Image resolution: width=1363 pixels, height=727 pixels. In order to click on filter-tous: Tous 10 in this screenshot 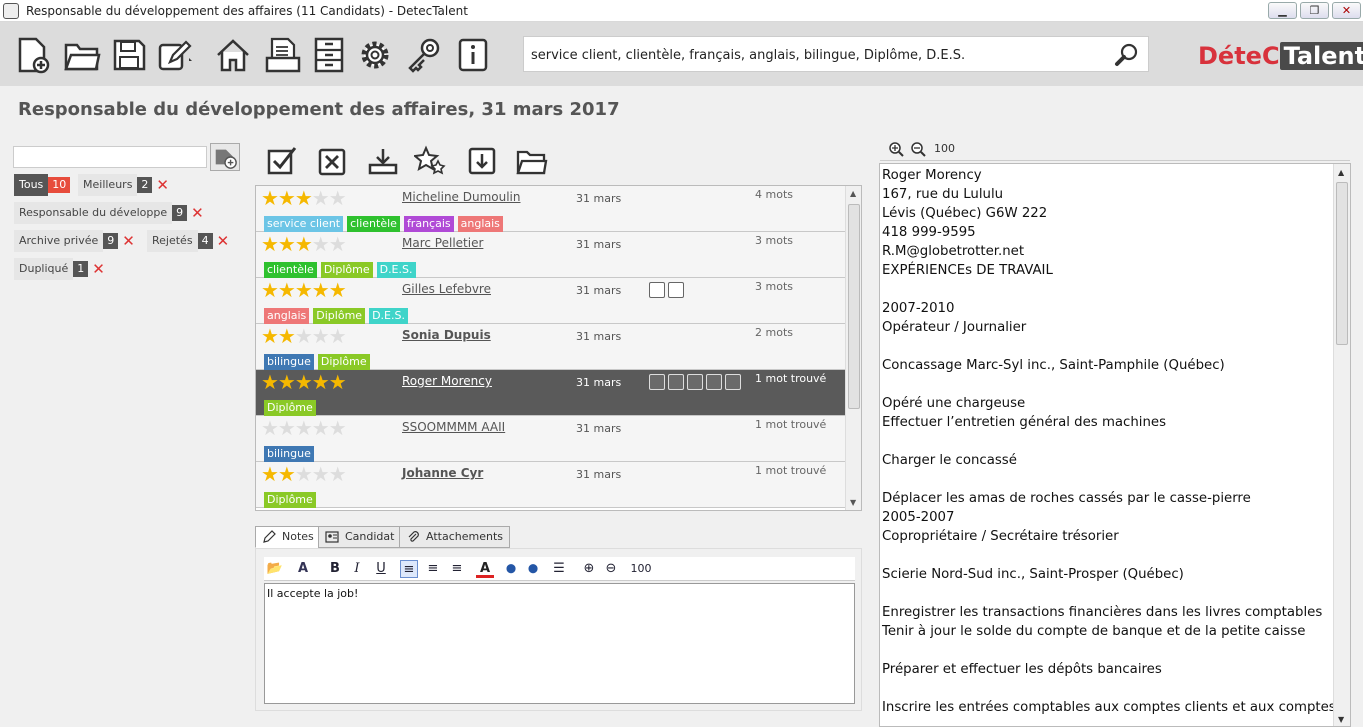, I will do `click(42, 185)`.